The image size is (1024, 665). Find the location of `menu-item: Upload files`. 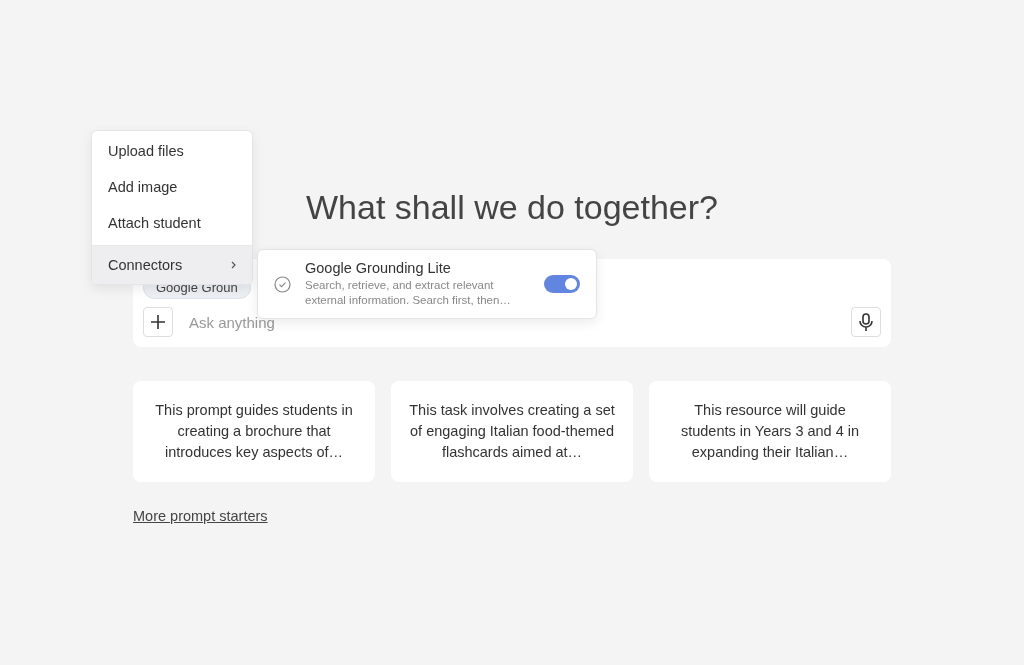

menu-item: Upload files is located at coordinates (172, 151).